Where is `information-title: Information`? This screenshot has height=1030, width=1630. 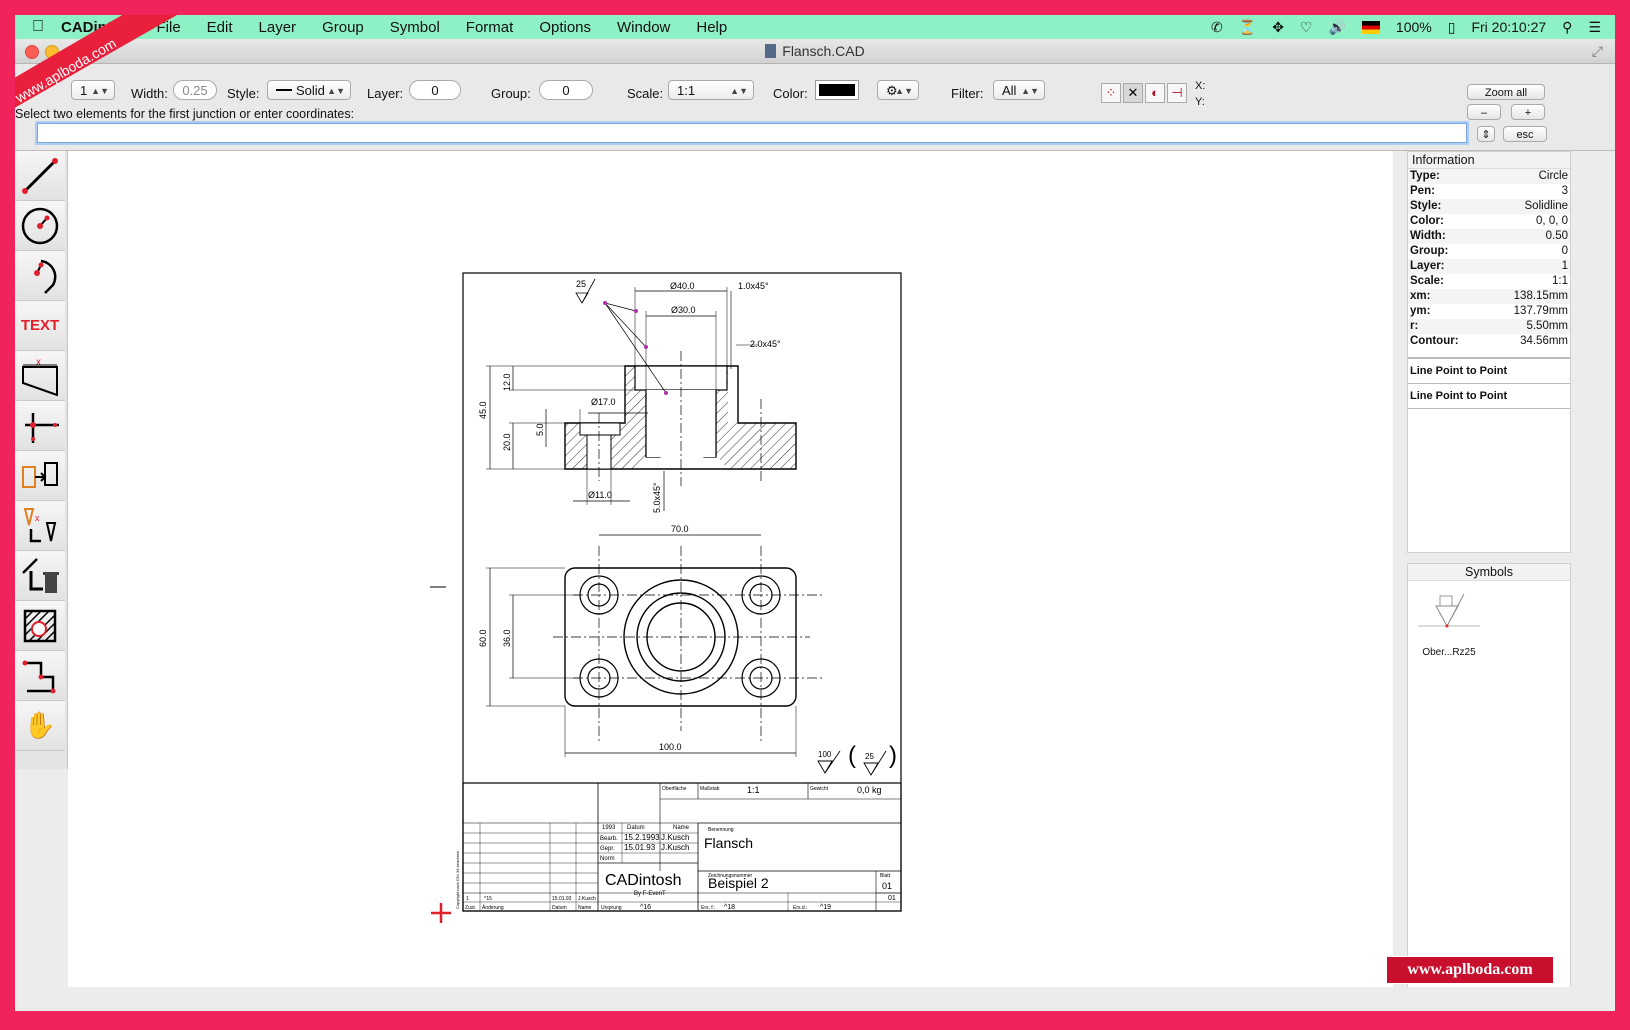 information-title: Information is located at coordinates (1489, 160).